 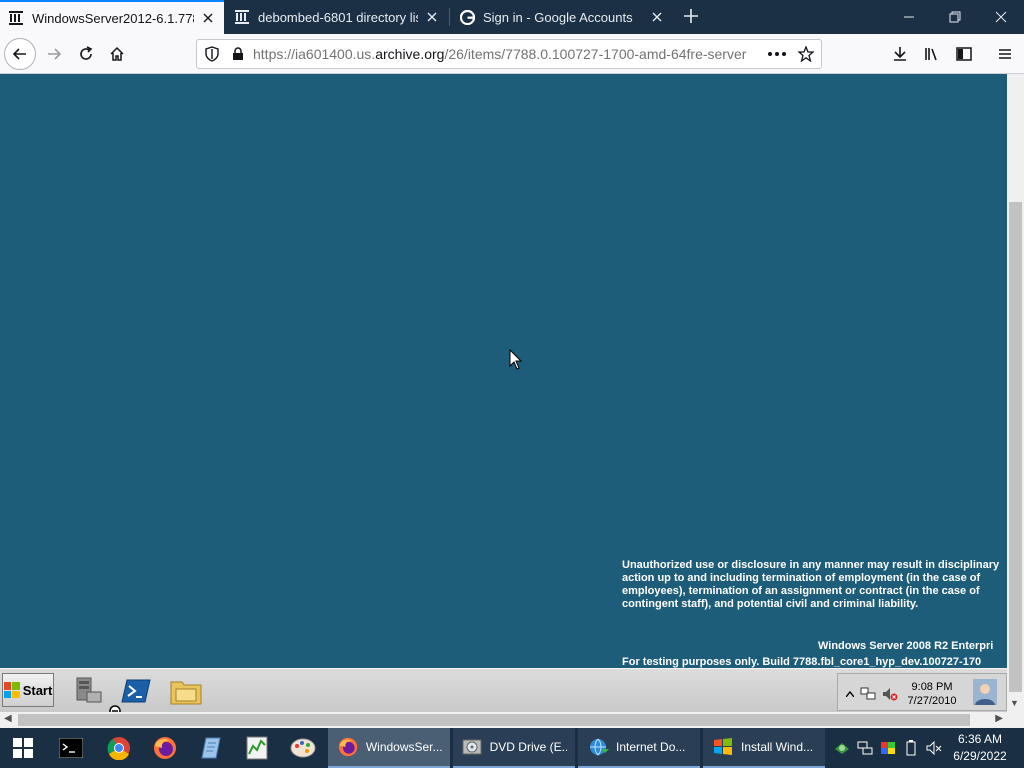 I want to click on paint-icon, so click(x=303, y=748).